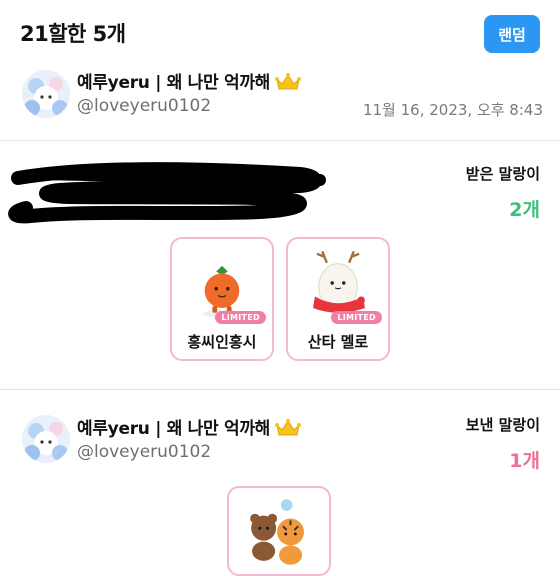  I want to click on received-item-card: LIMITED 산타 멜로, so click(338, 299).